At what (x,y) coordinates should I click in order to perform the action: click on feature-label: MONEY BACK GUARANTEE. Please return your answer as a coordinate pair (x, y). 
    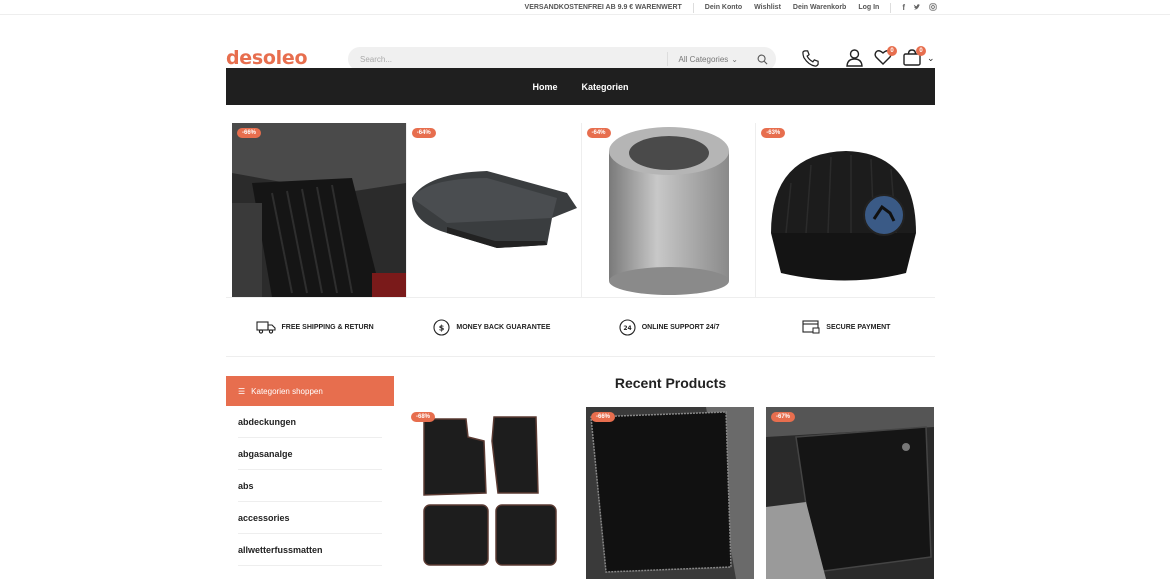
    Looking at the image, I should click on (503, 327).